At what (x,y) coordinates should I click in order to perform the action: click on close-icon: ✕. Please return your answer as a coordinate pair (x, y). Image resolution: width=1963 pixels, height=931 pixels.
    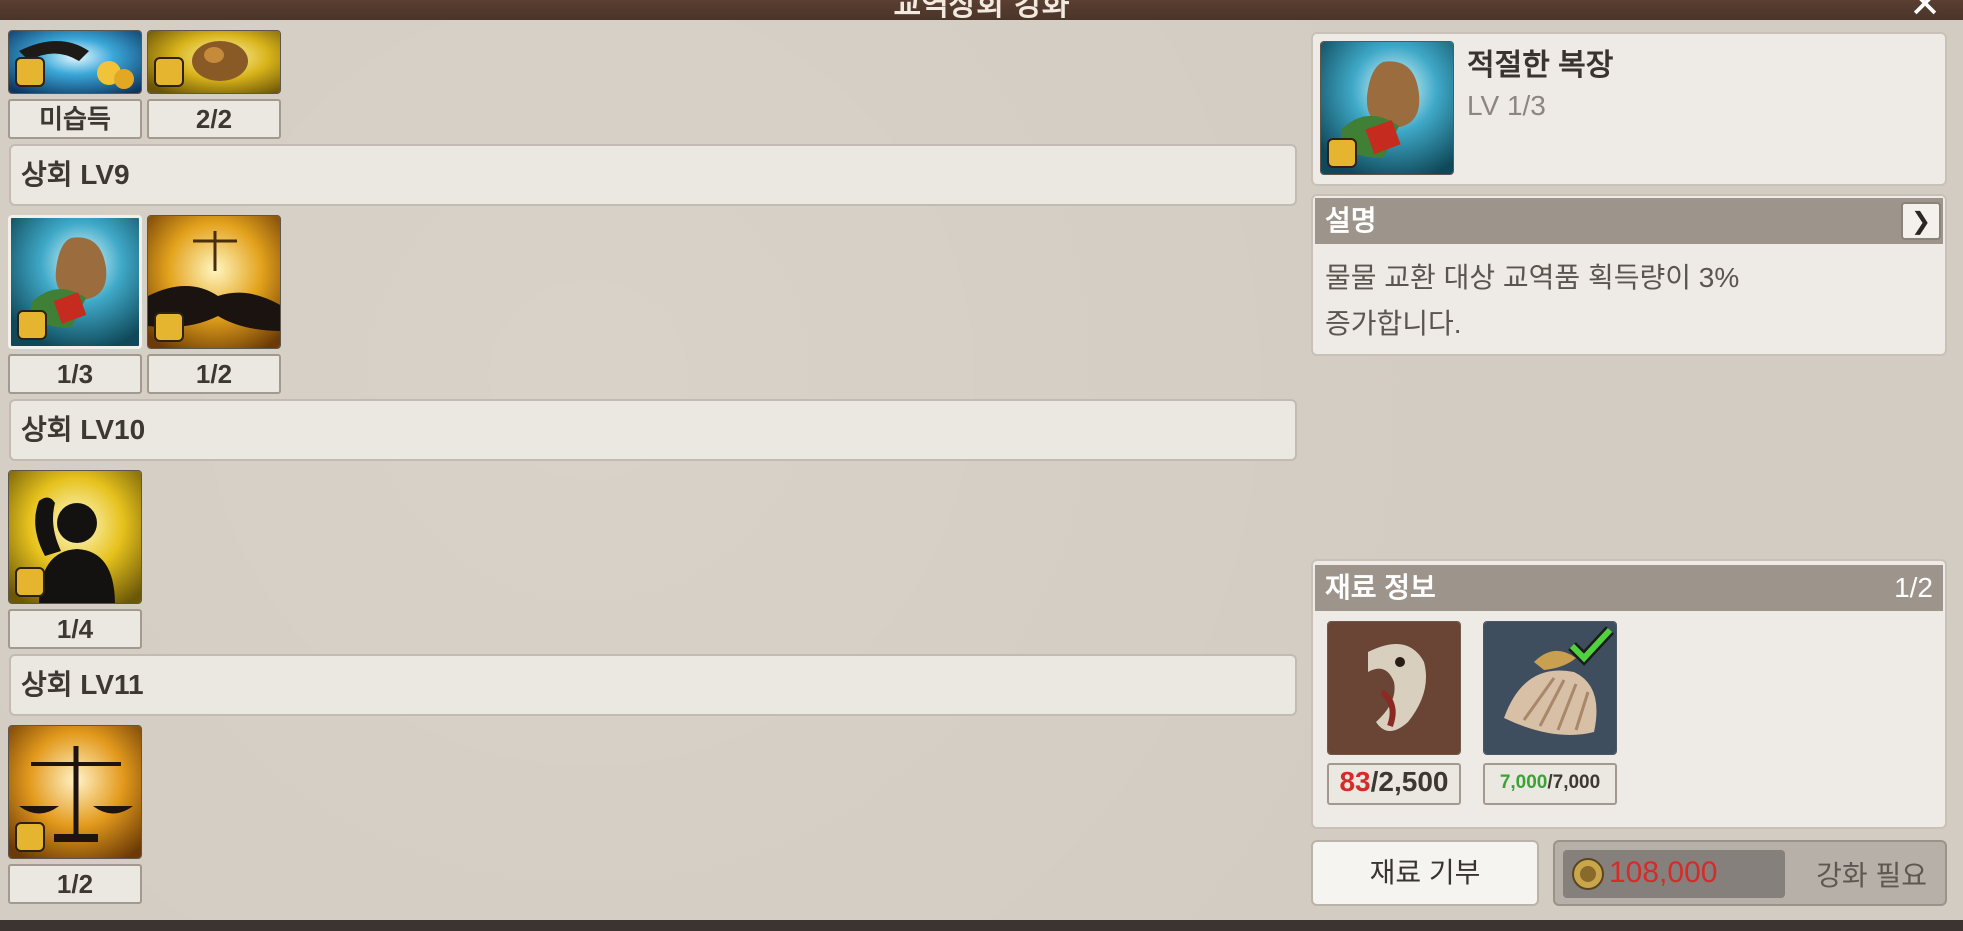
    Looking at the image, I should click on (1925, 11).